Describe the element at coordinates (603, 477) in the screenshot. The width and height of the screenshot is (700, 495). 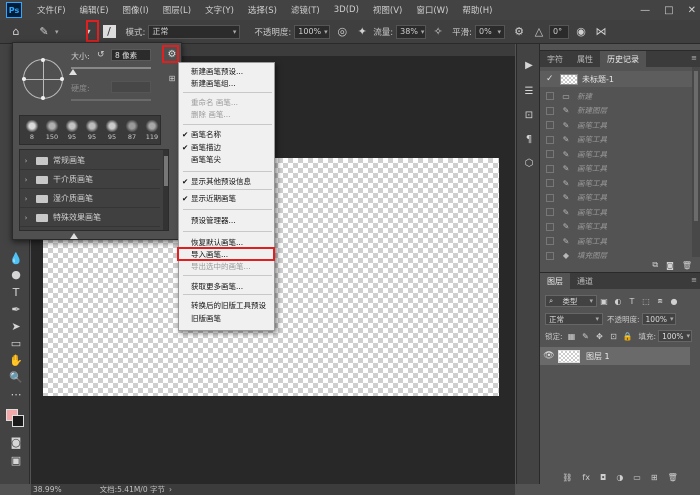
I see `add-mask-icon: ◘` at that location.